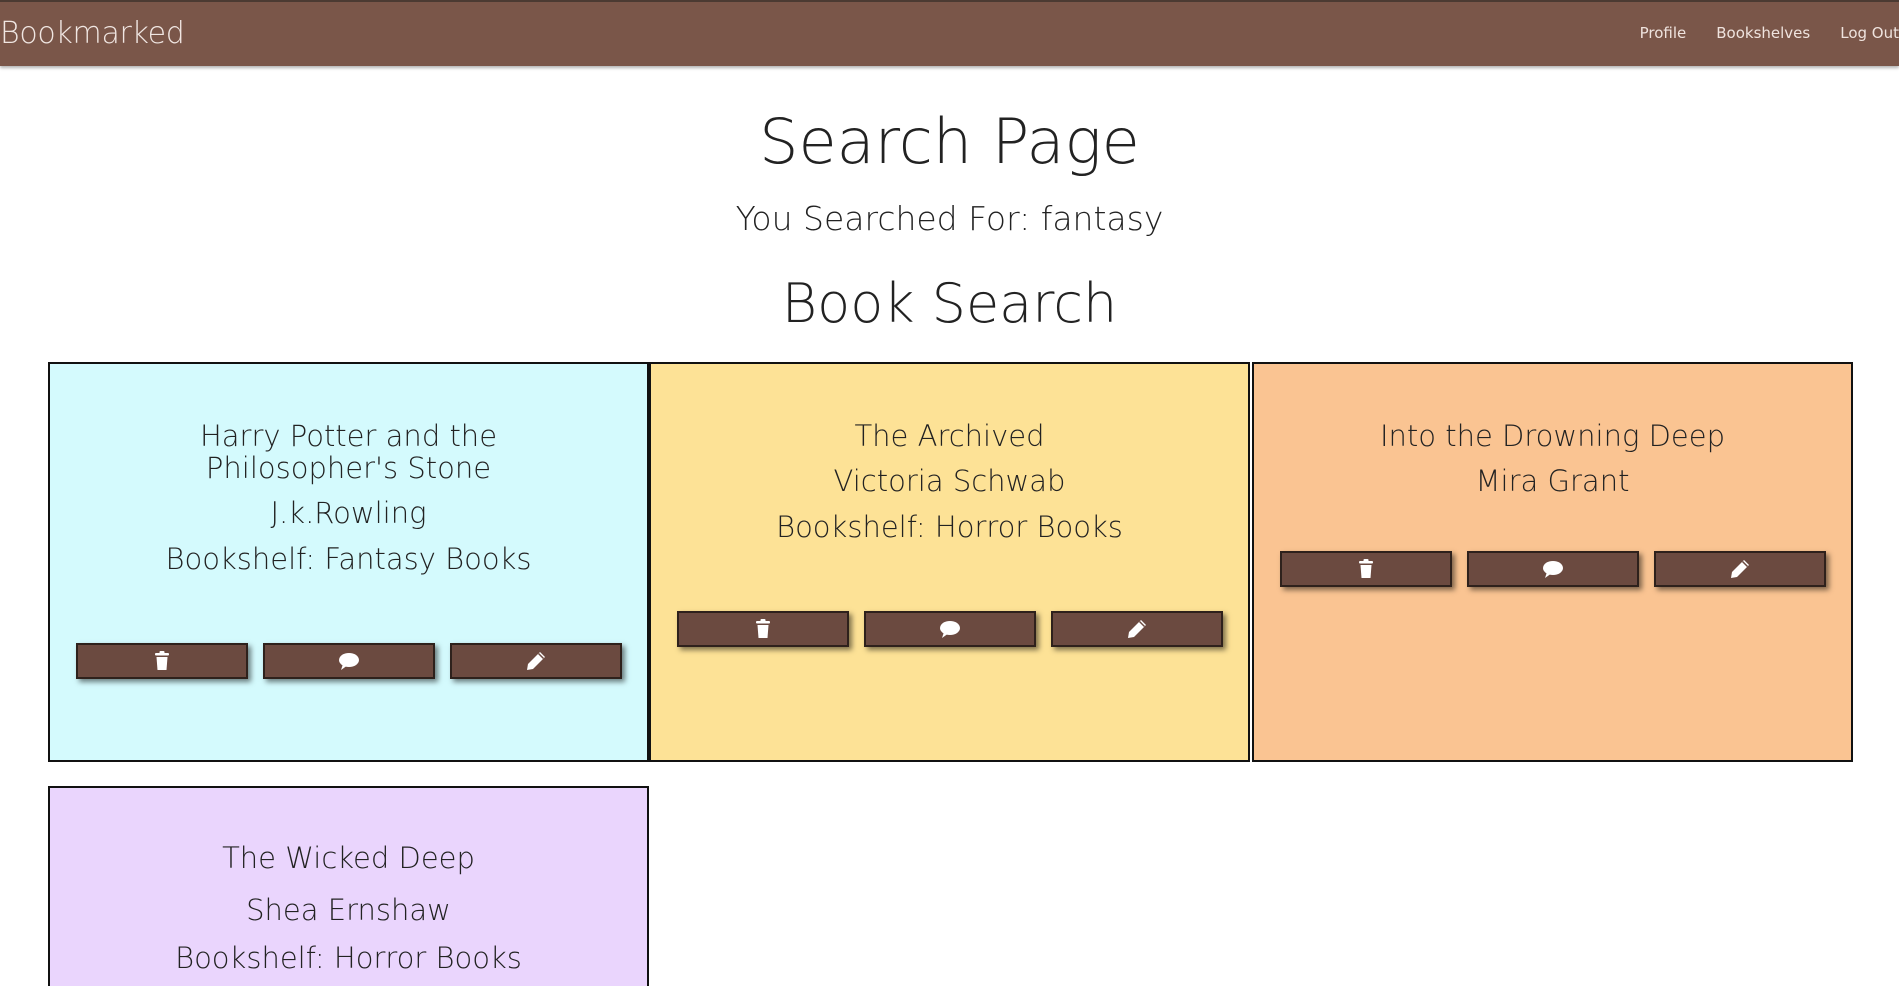 The width and height of the screenshot is (1899, 986). What do you see at coordinates (348, 910) in the screenshot?
I see `book-author: Shea Ernshaw` at bounding box center [348, 910].